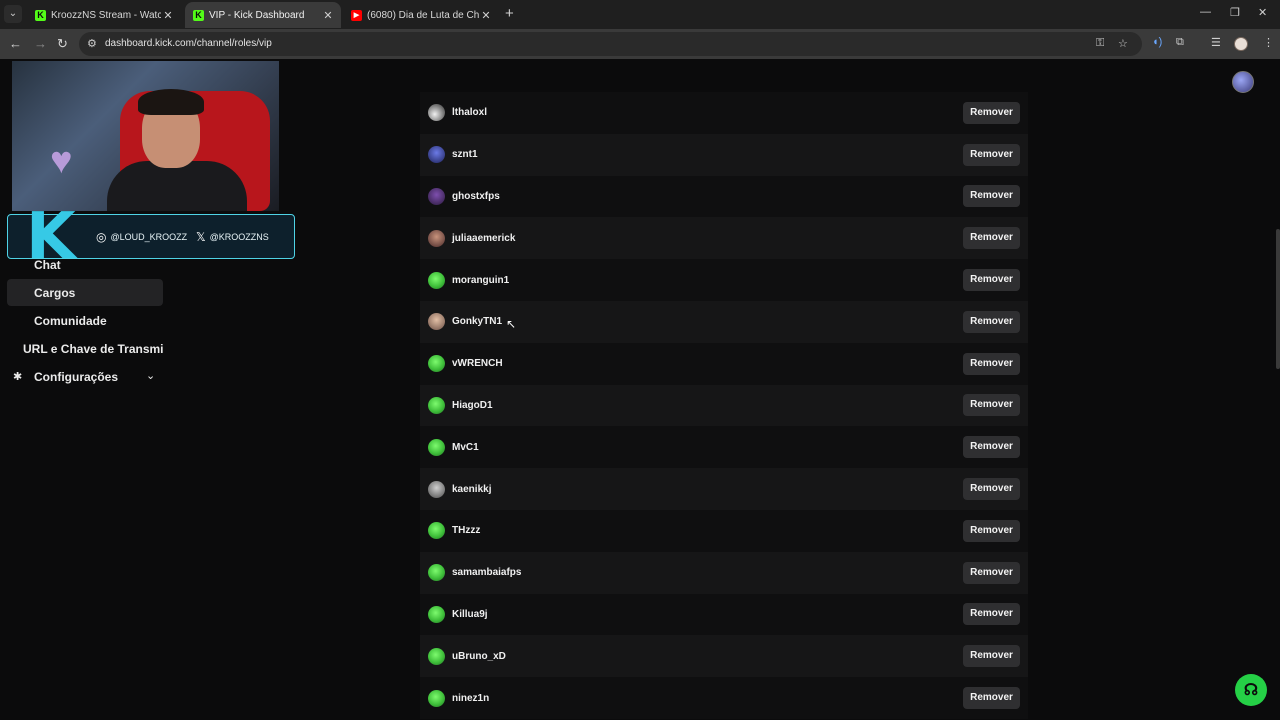 Image resolution: width=1280 pixels, height=720 pixels. I want to click on vip-user-row: kaenikkj Remover, so click(724, 489).